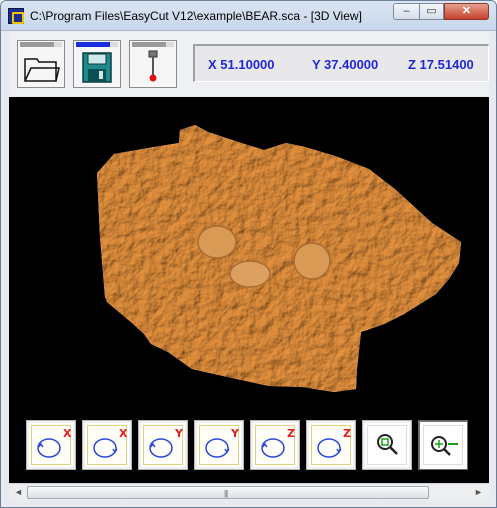 The width and height of the screenshot is (497, 508). I want to click on zoom-fit-button, so click(387, 445).